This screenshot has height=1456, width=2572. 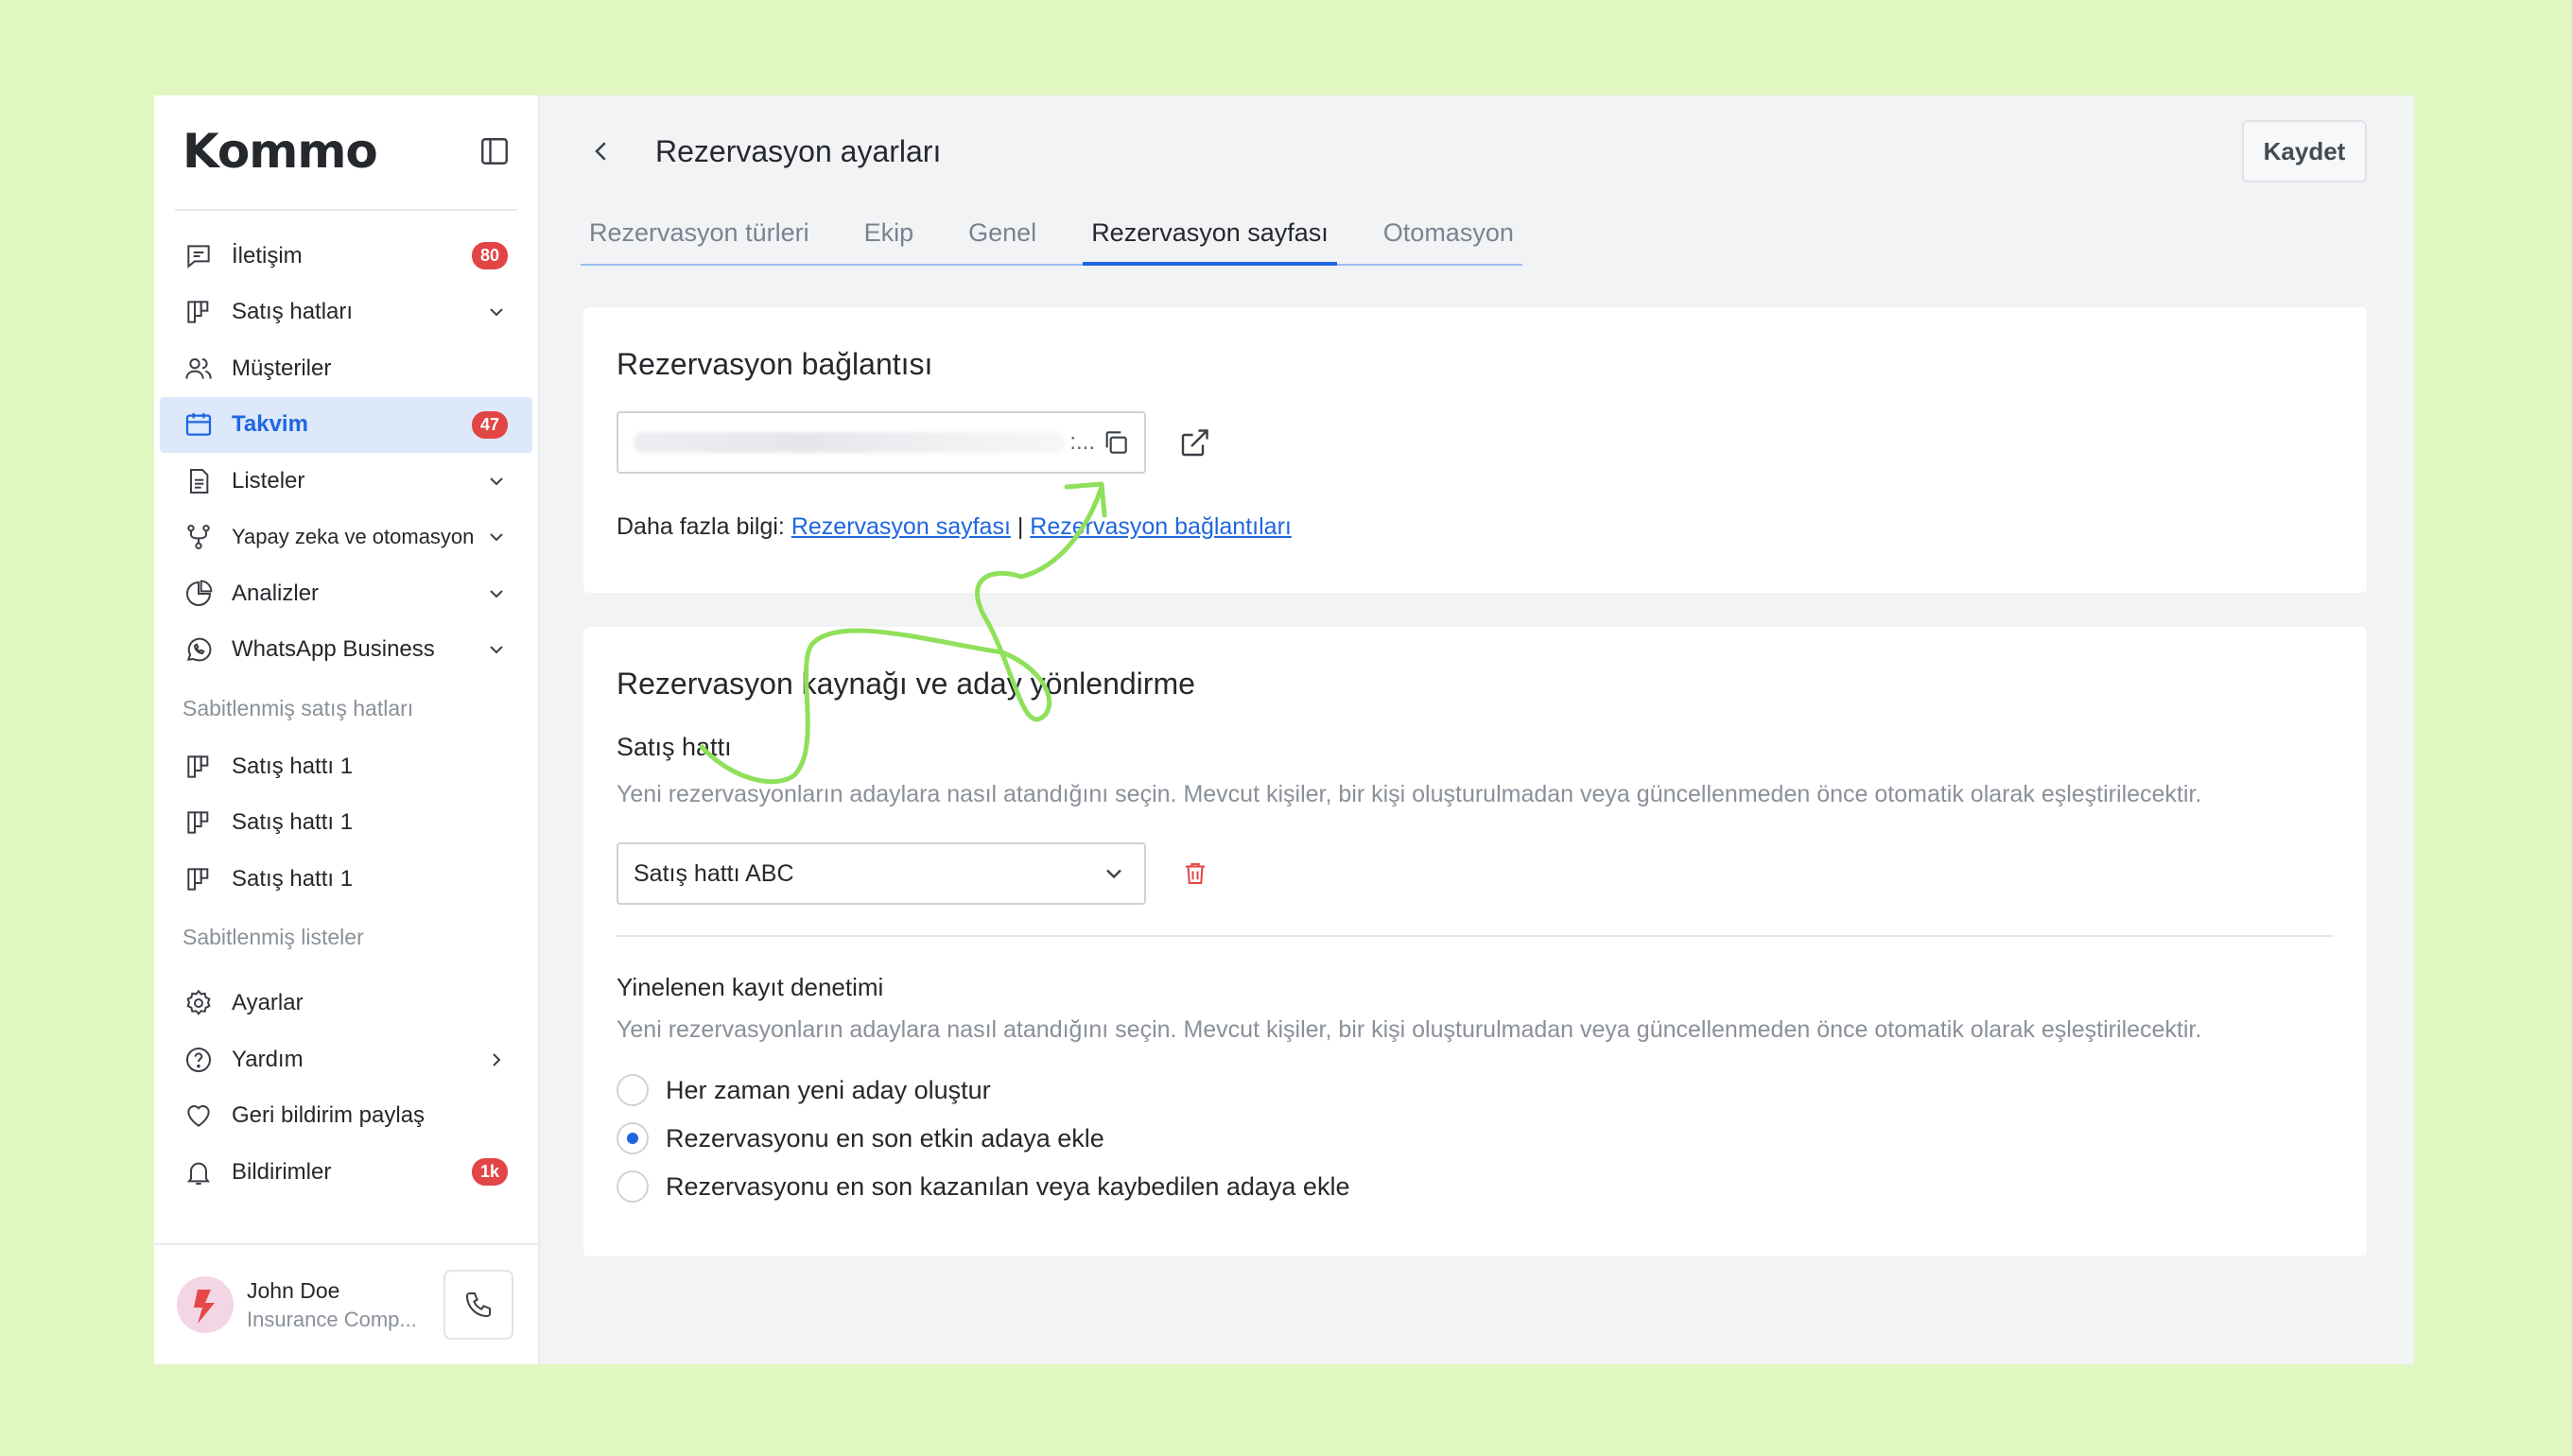 I want to click on sidebar-item-bildirimler: Bildirimler 1k, so click(x=346, y=1172).